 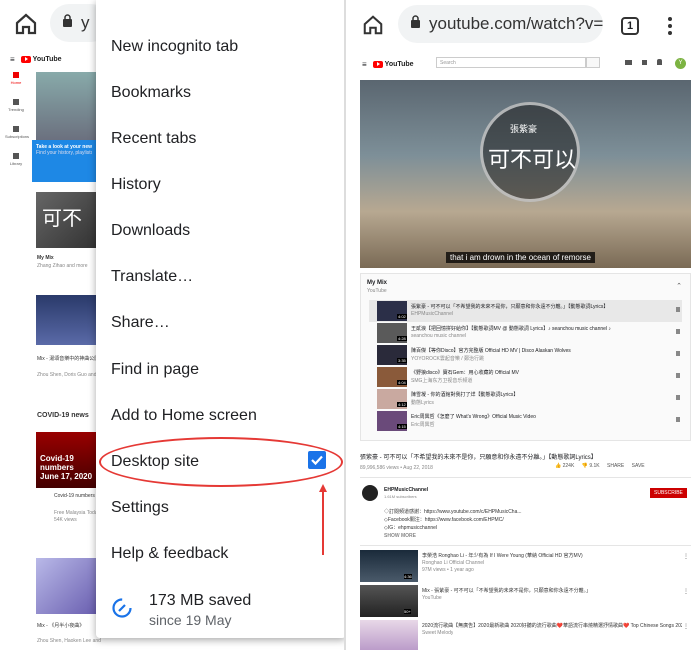 I want to click on playlist-item-channel: seanchou music channel, so click(x=439, y=336).